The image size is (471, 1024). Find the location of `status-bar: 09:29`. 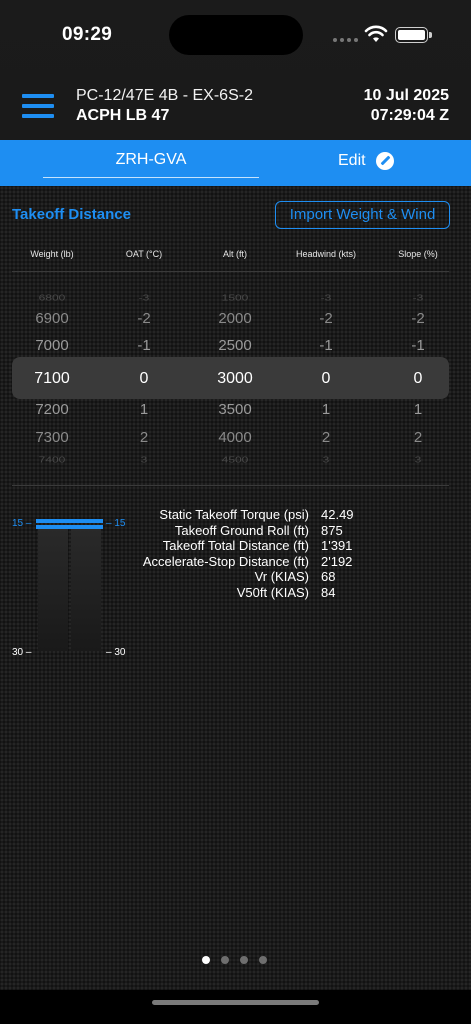

status-bar: 09:29 is located at coordinates (235, 36).